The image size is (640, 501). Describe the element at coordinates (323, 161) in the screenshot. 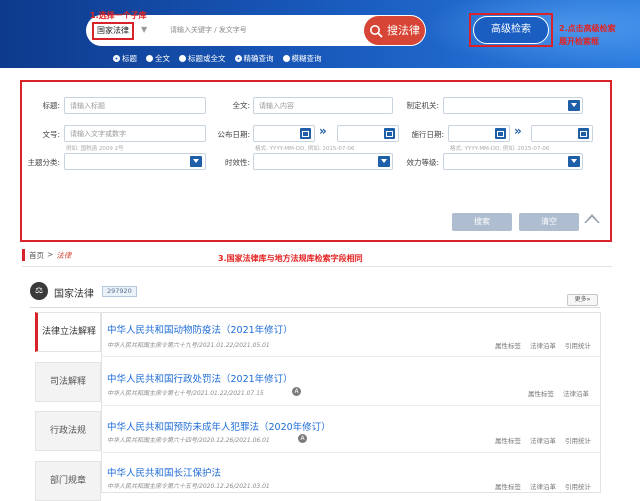

I see `validity-select` at that location.